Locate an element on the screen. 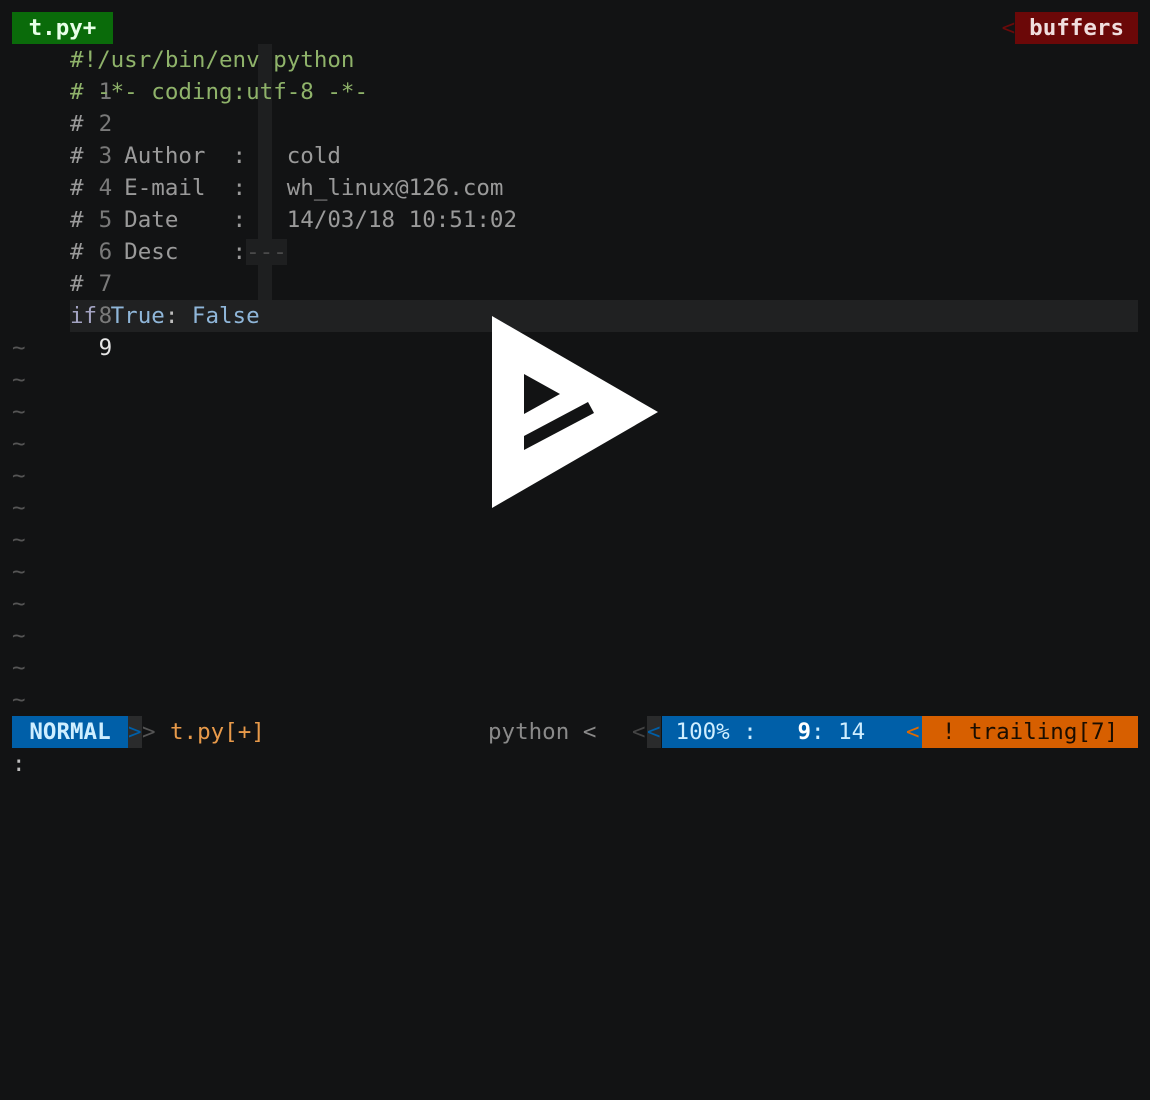 This screenshot has height=1100, width=1150. status-filetype: python < is located at coordinates (542, 732).